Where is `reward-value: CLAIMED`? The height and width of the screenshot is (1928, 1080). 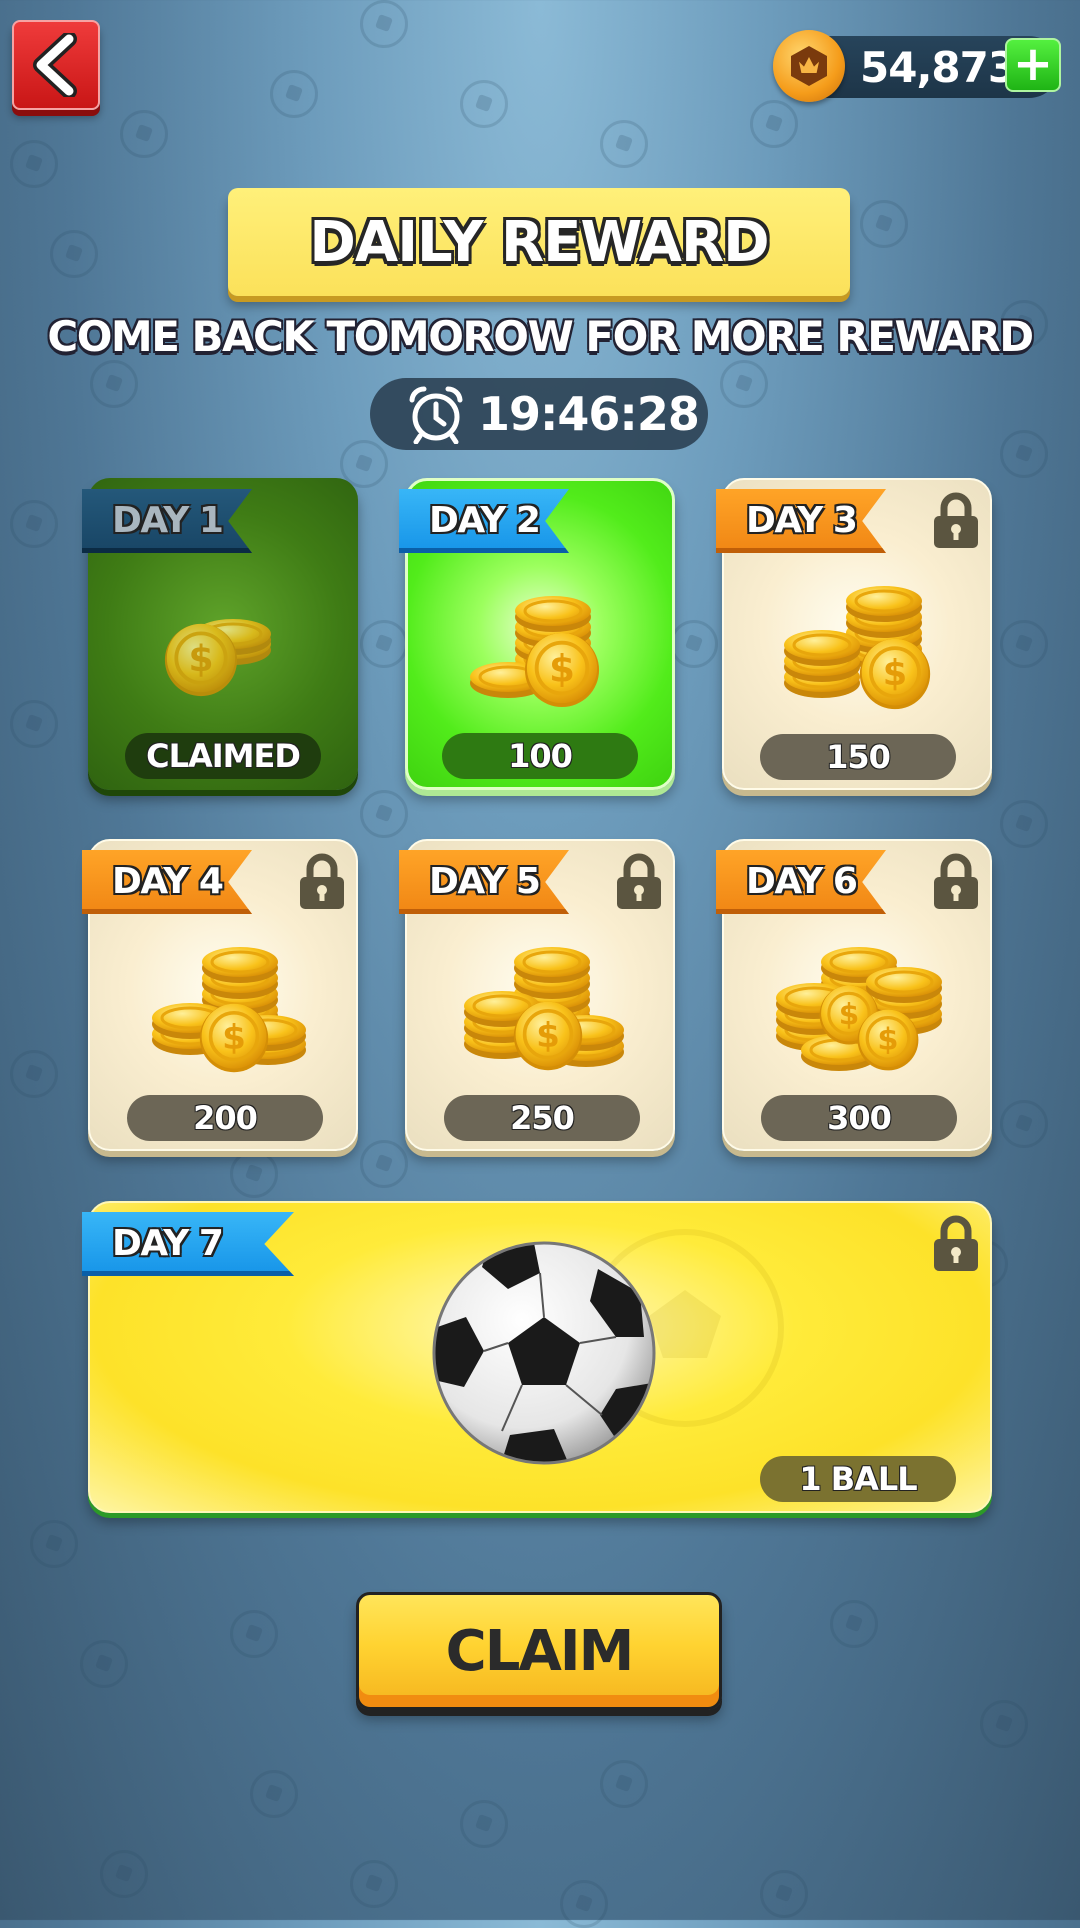 reward-value: CLAIMED is located at coordinates (223, 756).